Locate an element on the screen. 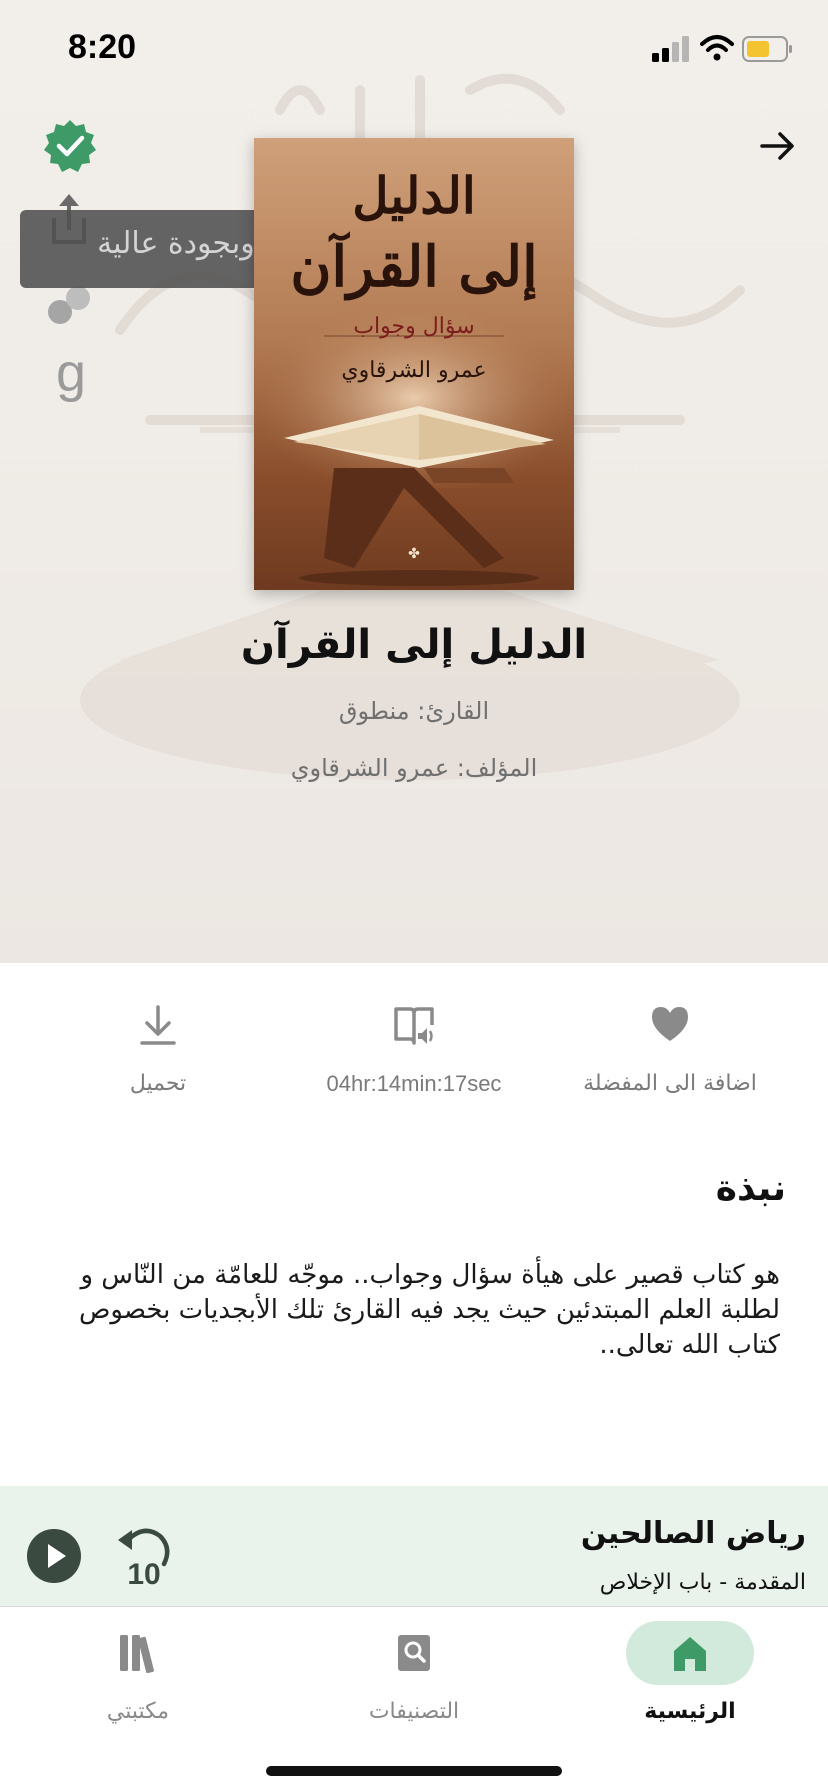 The width and height of the screenshot is (828, 1792). tab-categories: التصنيفات is located at coordinates (414, 1667).